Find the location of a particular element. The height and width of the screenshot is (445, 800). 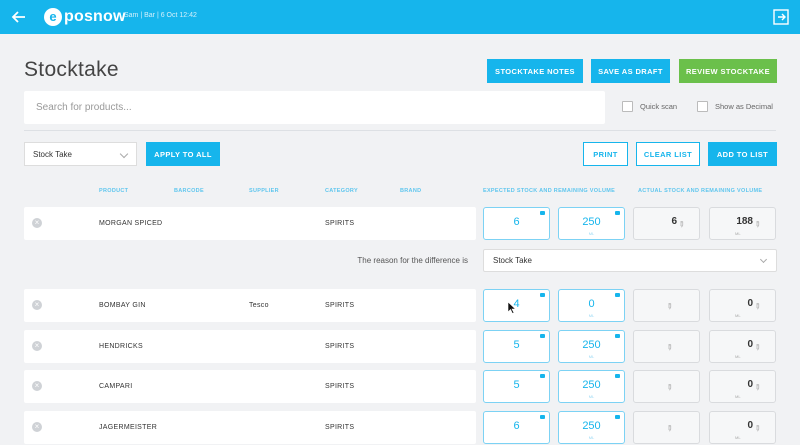

logo-mark: e is located at coordinates (53, 17).